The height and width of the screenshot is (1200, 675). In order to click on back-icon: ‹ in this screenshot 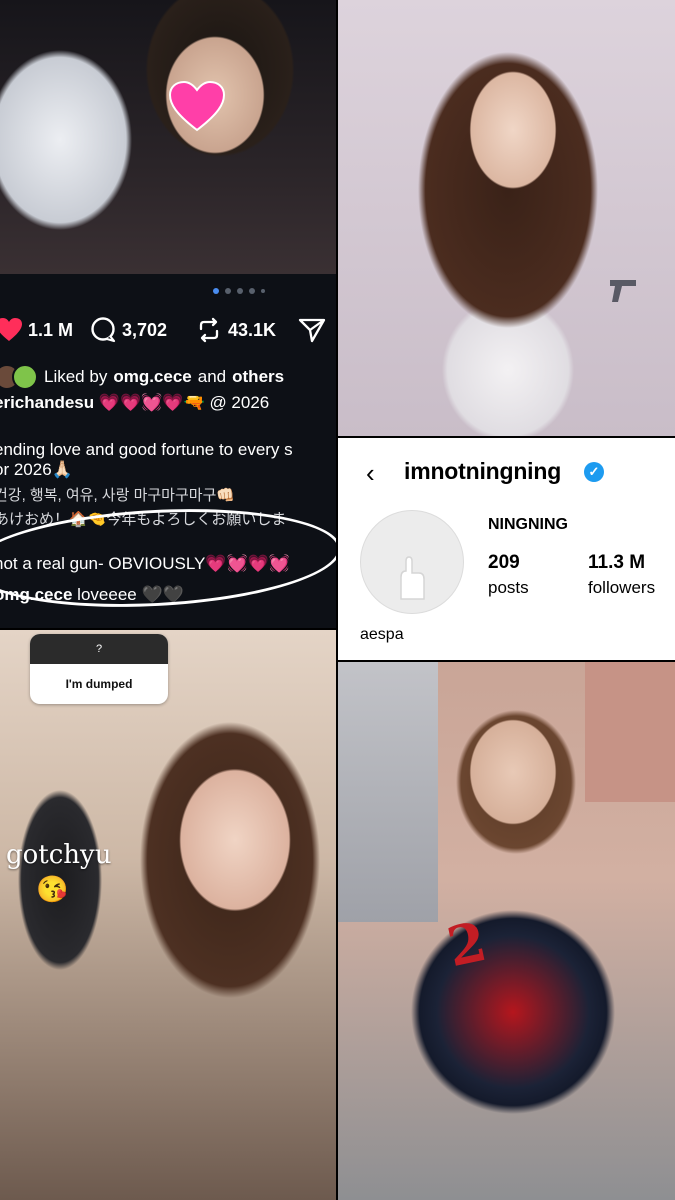, I will do `click(370, 473)`.